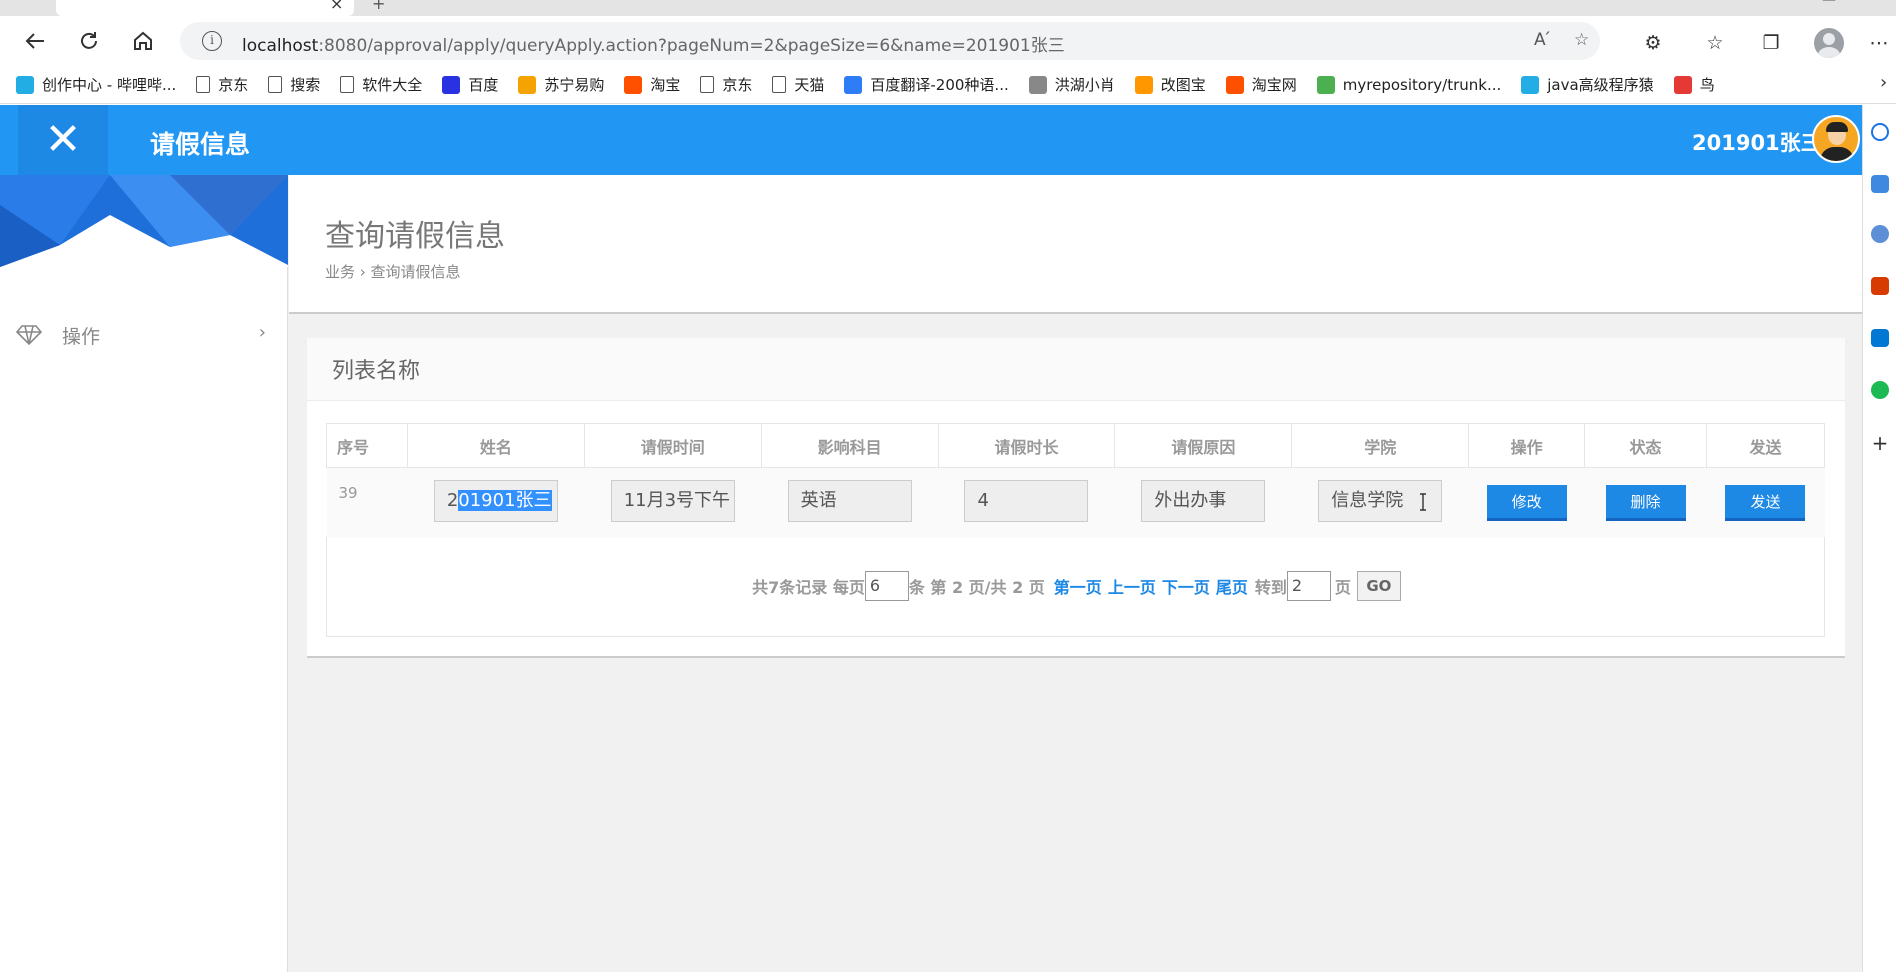 The width and height of the screenshot is (1896, 972). I want to click on read-aloud-icon: A՛, so click(1542, 40).